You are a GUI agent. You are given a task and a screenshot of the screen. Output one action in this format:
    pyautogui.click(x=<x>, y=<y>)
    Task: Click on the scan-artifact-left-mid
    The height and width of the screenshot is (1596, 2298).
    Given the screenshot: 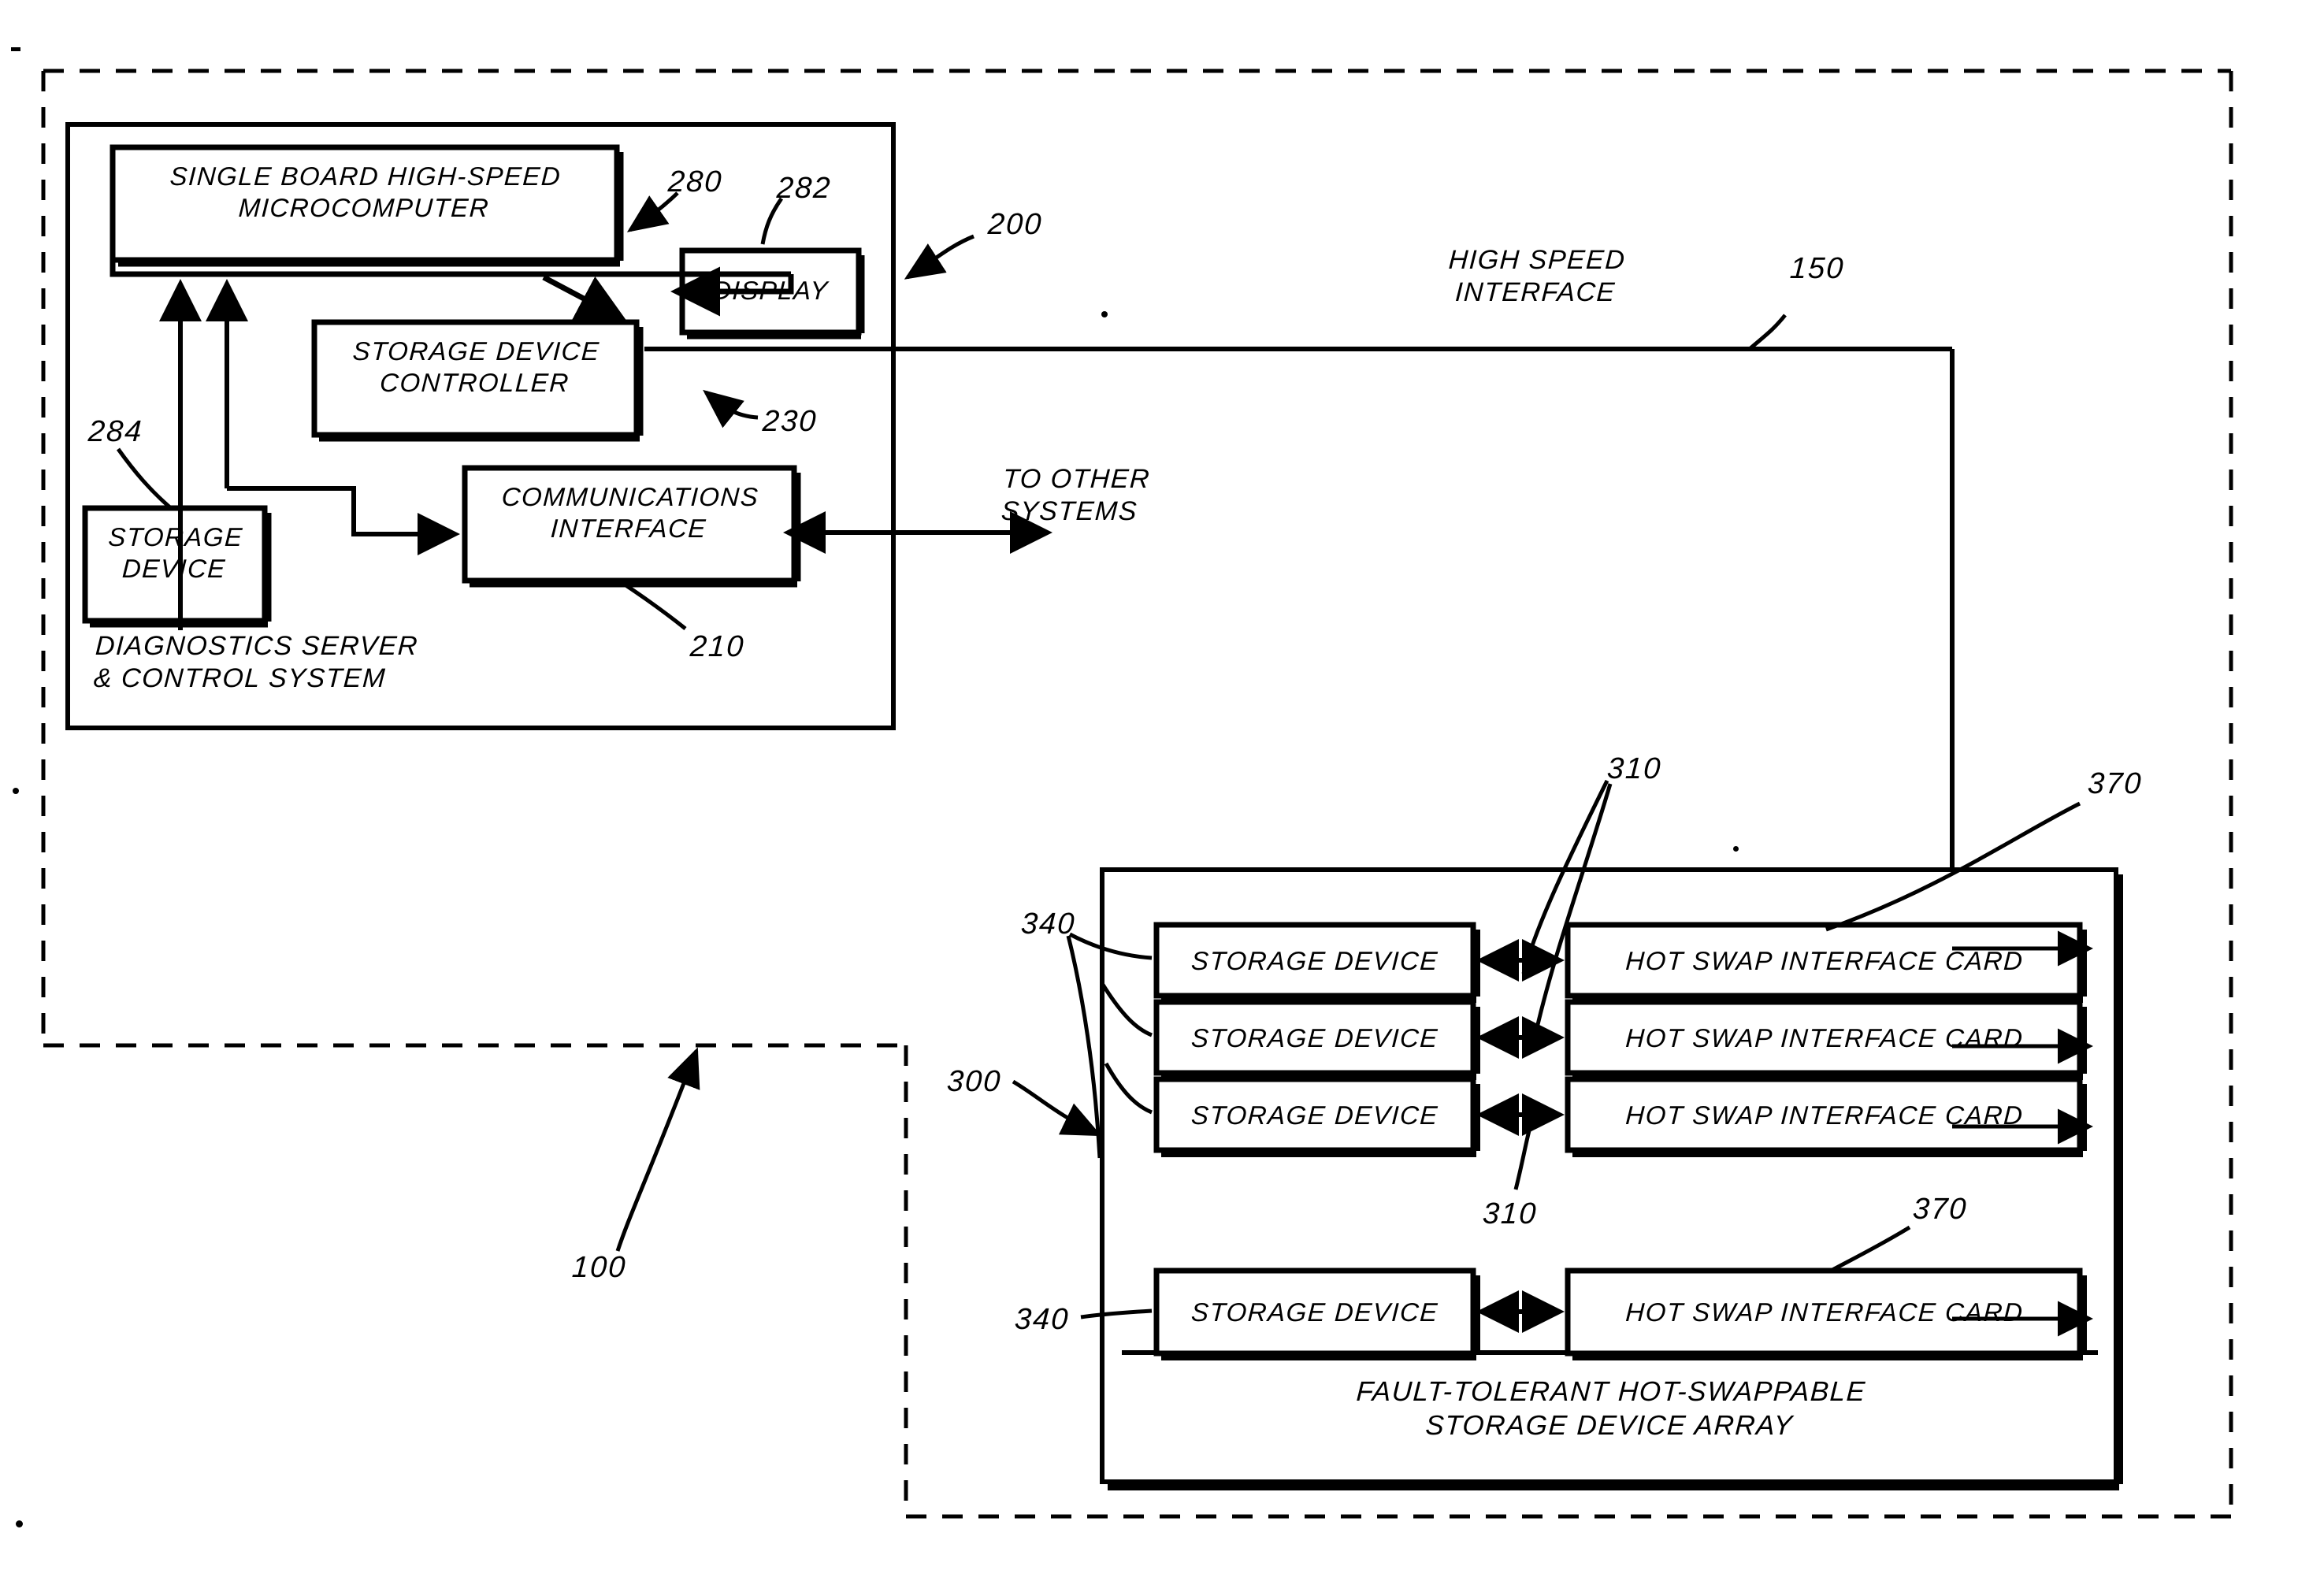 What is the action you would take?
    pyautogui.click(x=16, y=791)
    